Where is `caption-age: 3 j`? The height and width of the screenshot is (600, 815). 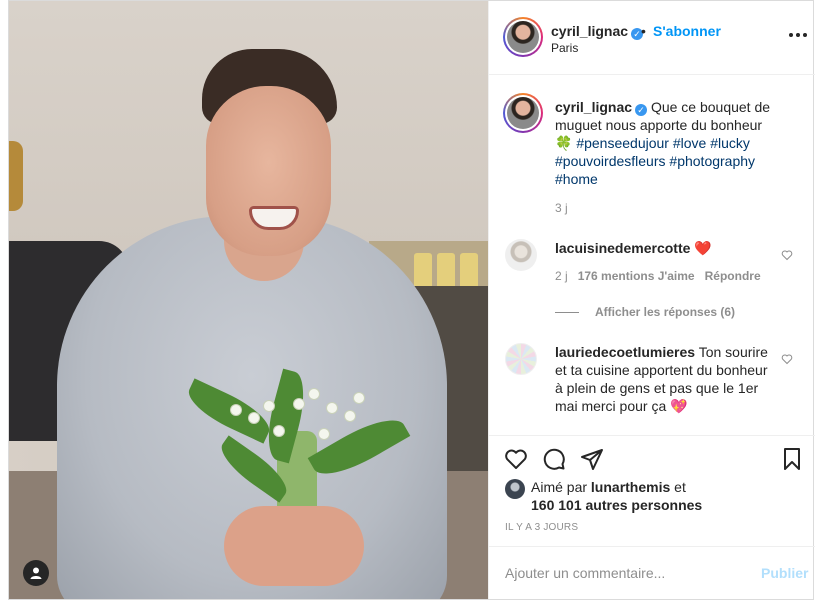 caption-age: 3 j is located at coordinates (561, 208).